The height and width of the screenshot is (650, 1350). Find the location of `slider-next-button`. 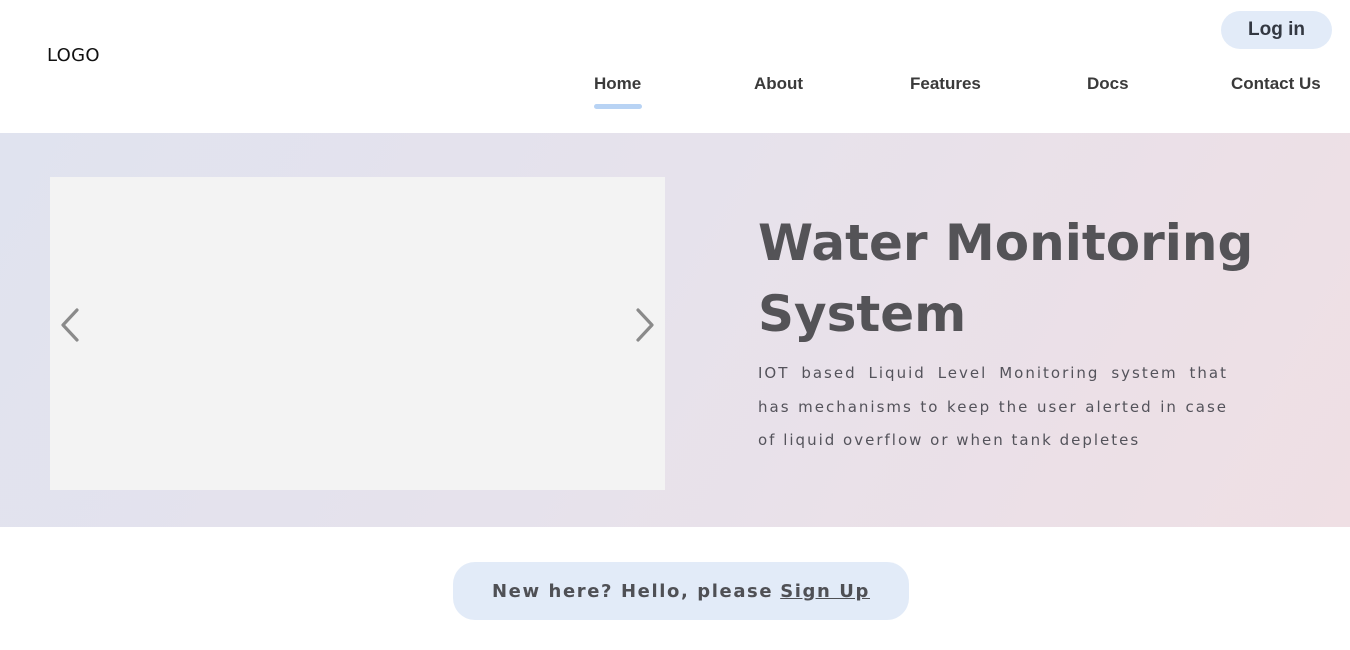

slider-next-button is located at coordinates (645, 325).